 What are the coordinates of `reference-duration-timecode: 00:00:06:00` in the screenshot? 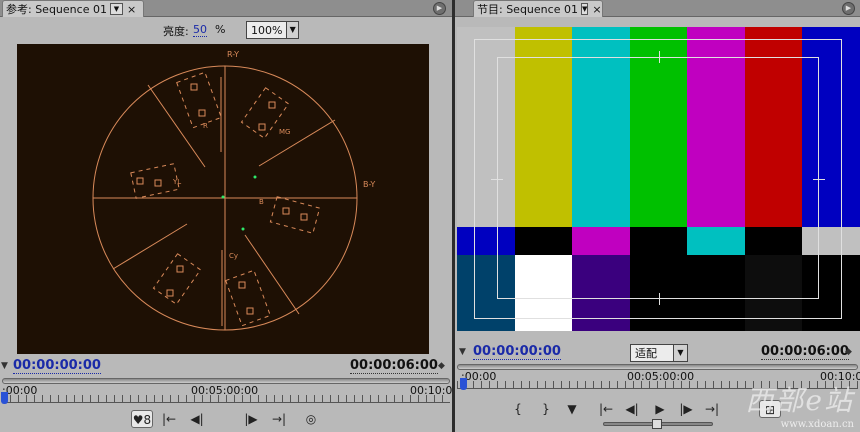 It's located at (394, 366).